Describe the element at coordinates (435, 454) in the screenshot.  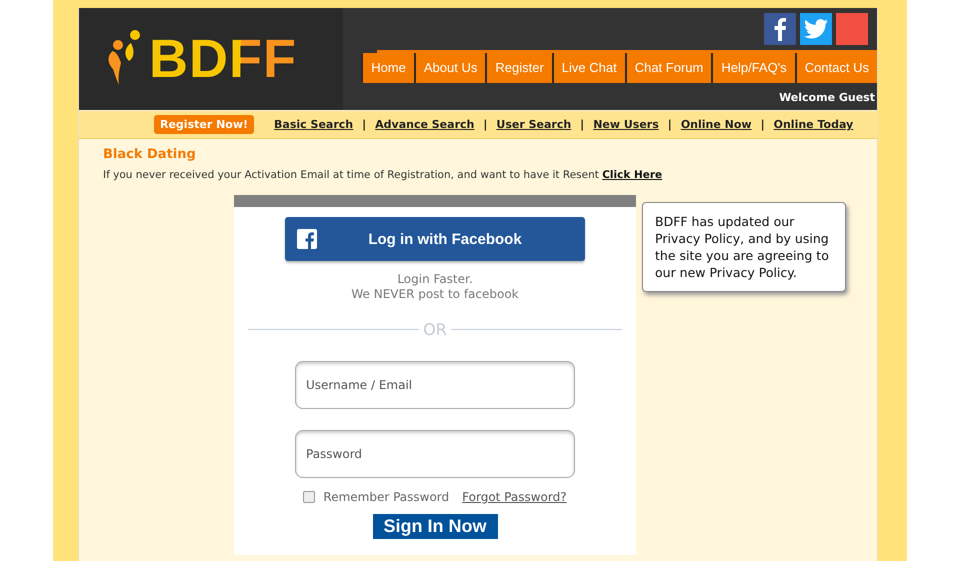
I see `password-field: Password` at that location.